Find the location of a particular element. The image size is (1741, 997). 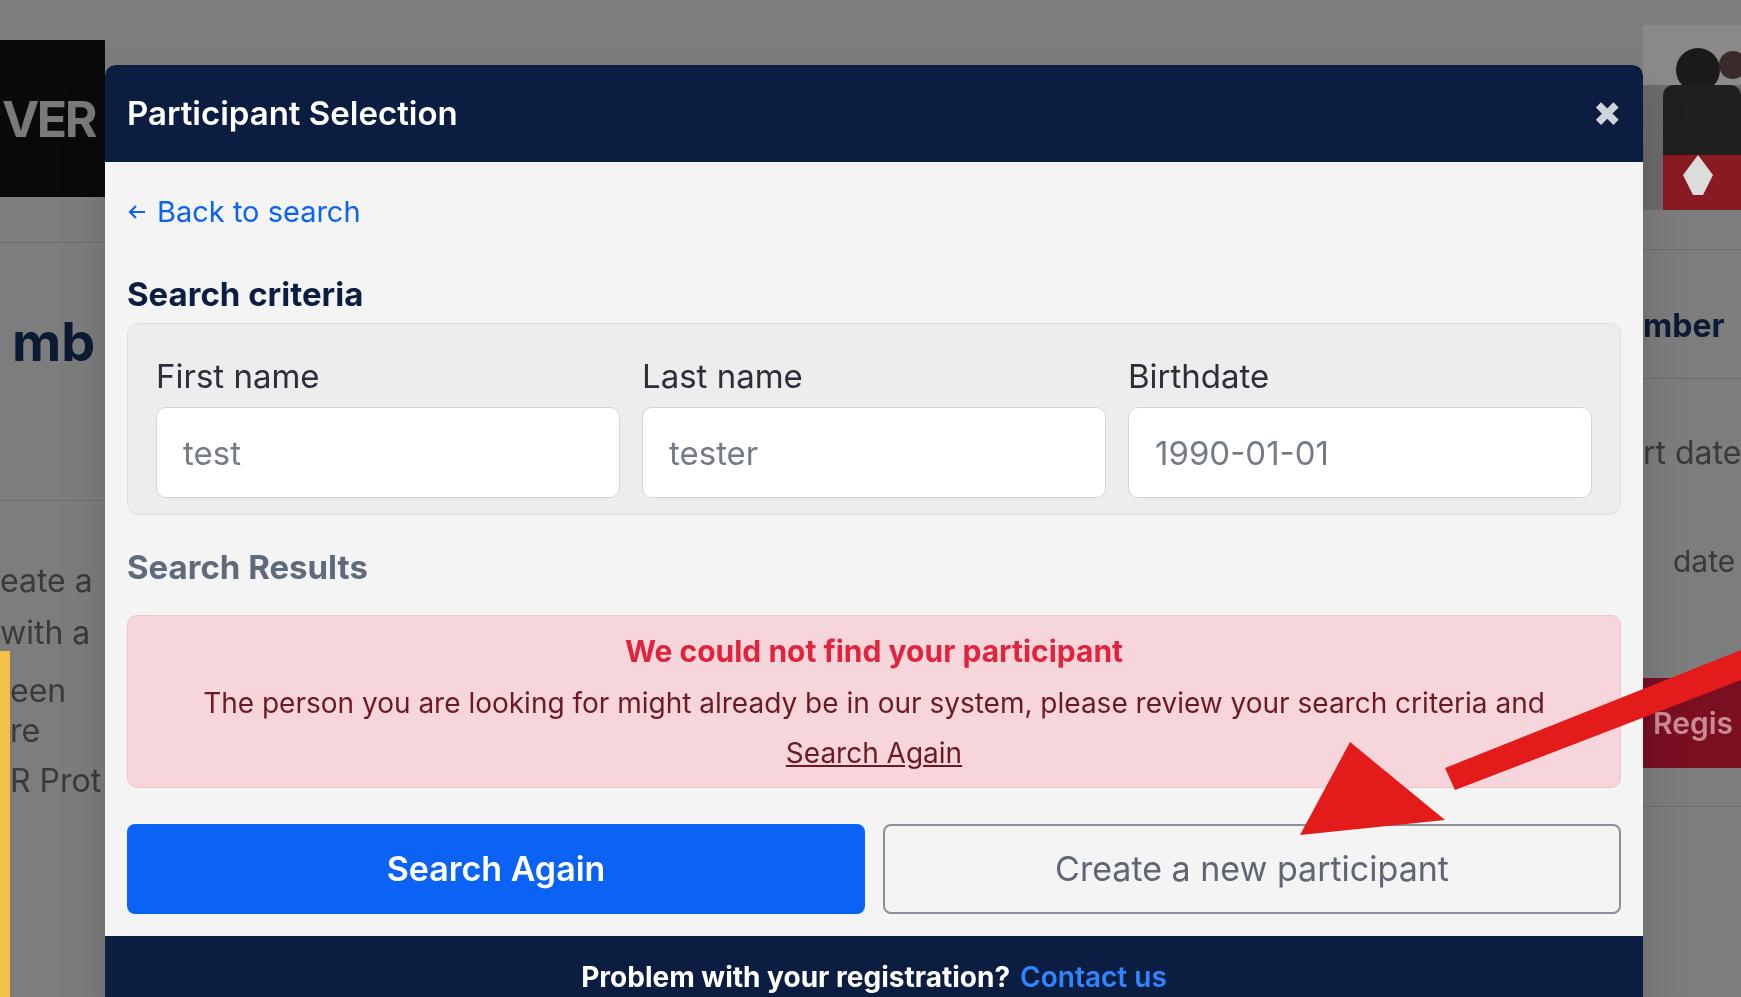

input-field: test is located at coordinates (388, 453).